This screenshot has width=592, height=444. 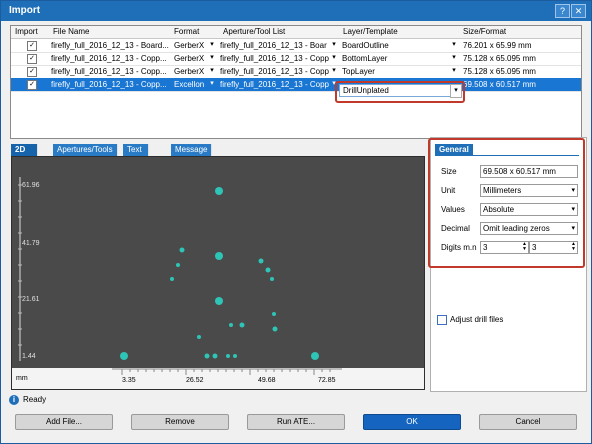 I want to click on size-cell: 69.508 x 60.517 mm, so click(x=499, y=84).